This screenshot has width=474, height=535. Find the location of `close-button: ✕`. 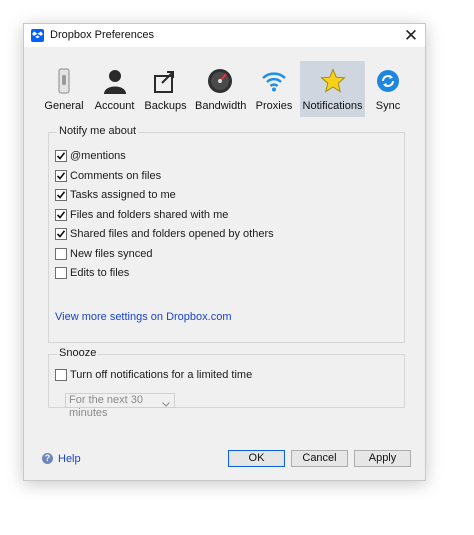

close-button: ✕ is located at coordinates (411, 35).